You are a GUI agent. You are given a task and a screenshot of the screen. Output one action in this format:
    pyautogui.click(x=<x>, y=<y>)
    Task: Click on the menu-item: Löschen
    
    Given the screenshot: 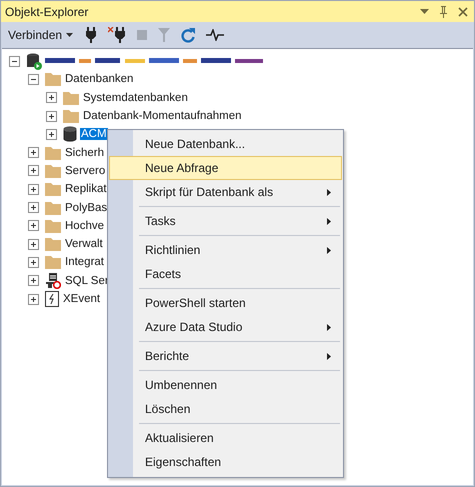 What is the action you would take?
    pyautogui.click(x=225, y=409)
    